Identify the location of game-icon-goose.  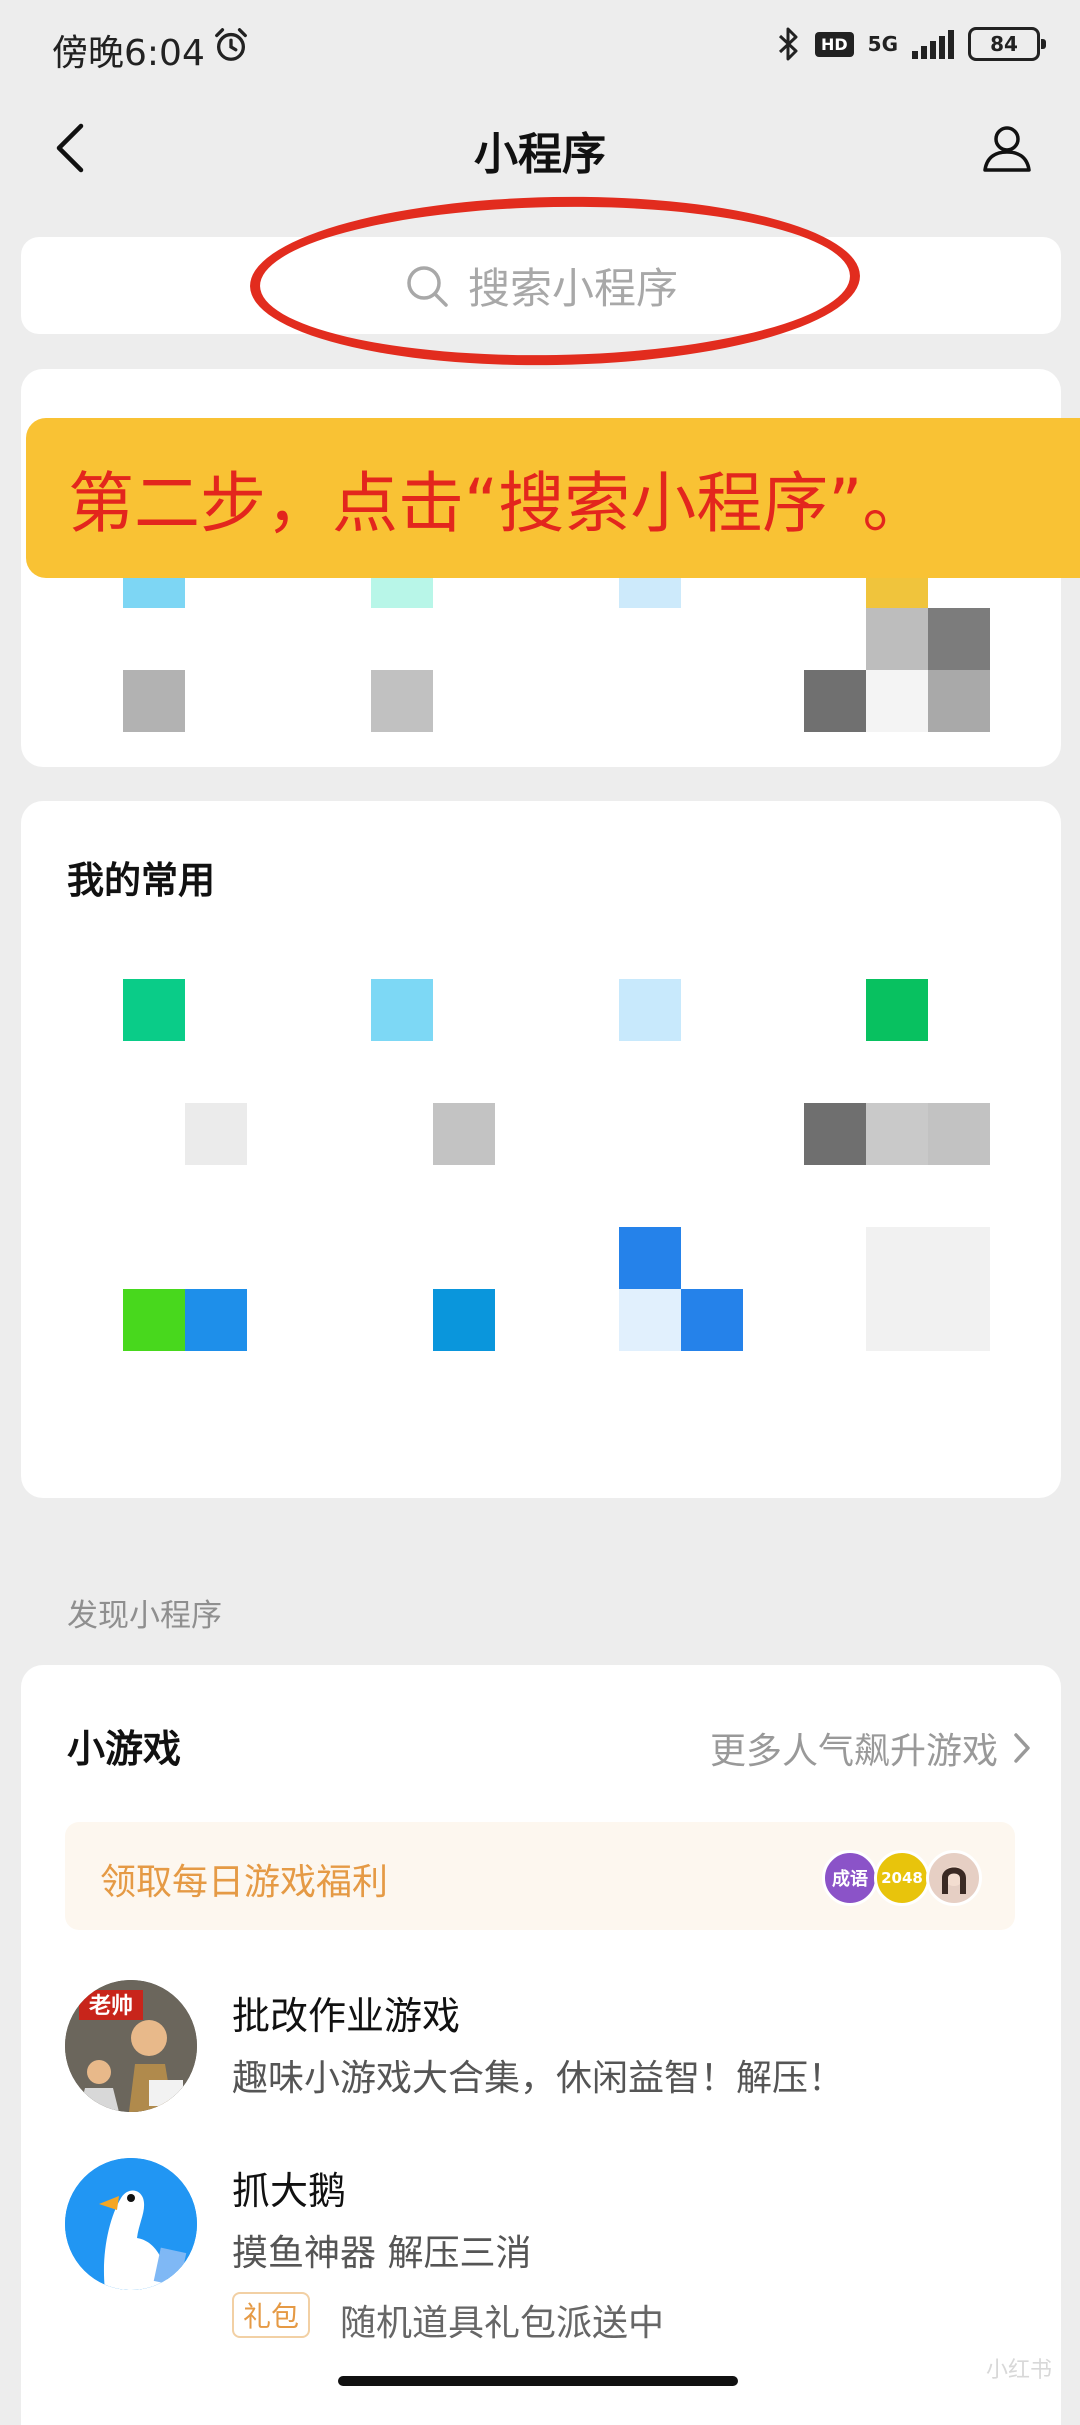
(131, 2224).